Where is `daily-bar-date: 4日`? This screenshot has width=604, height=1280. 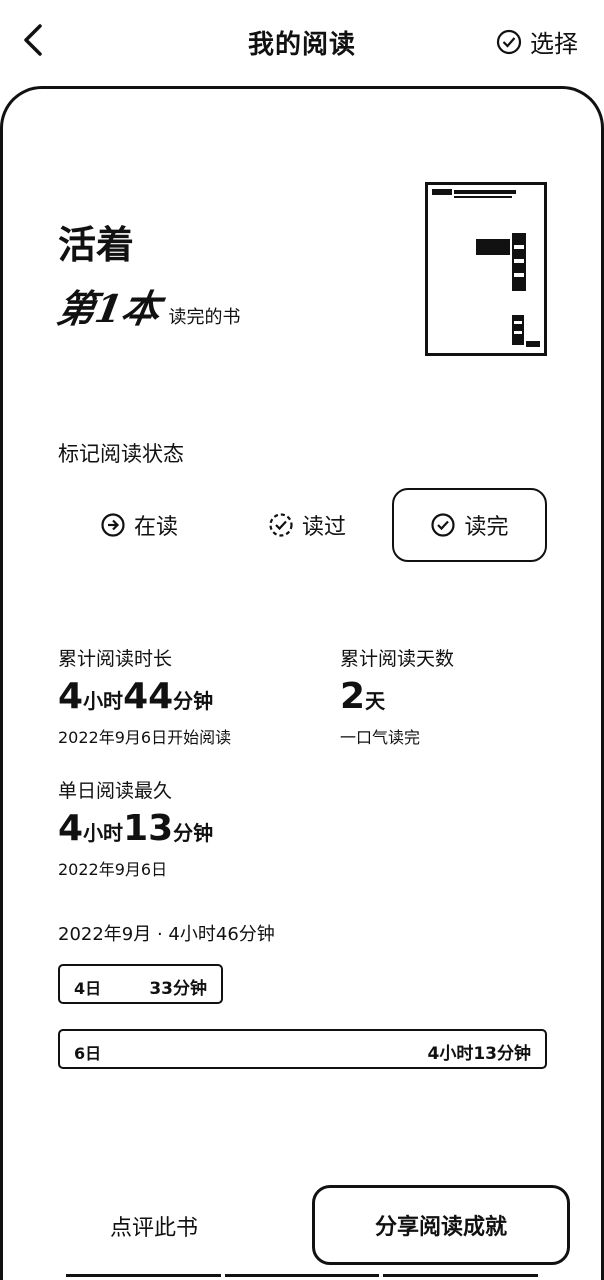
daily-bar-date: 4日 is located at coordinates (88, 988).